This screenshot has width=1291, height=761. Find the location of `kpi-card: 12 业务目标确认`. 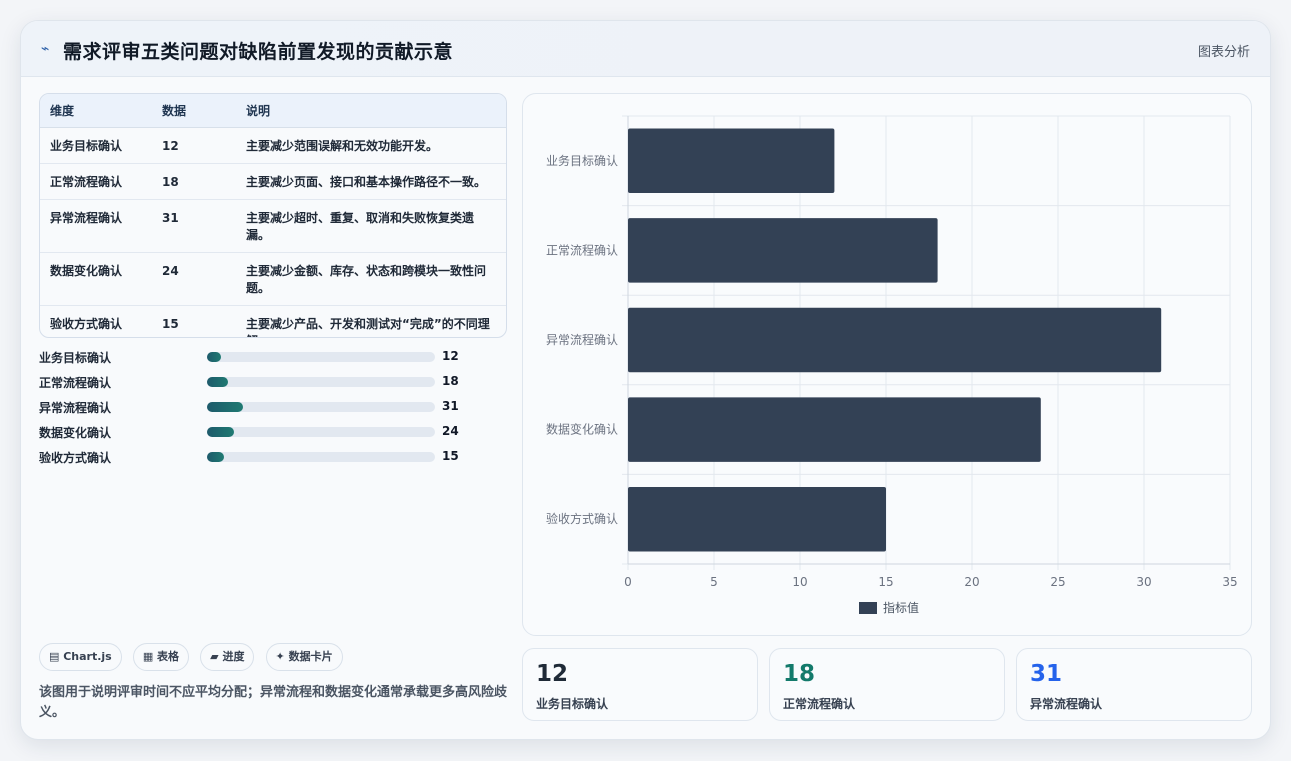

kpi-card: 12 业务目标确认 is located at coordinates (640, 684).